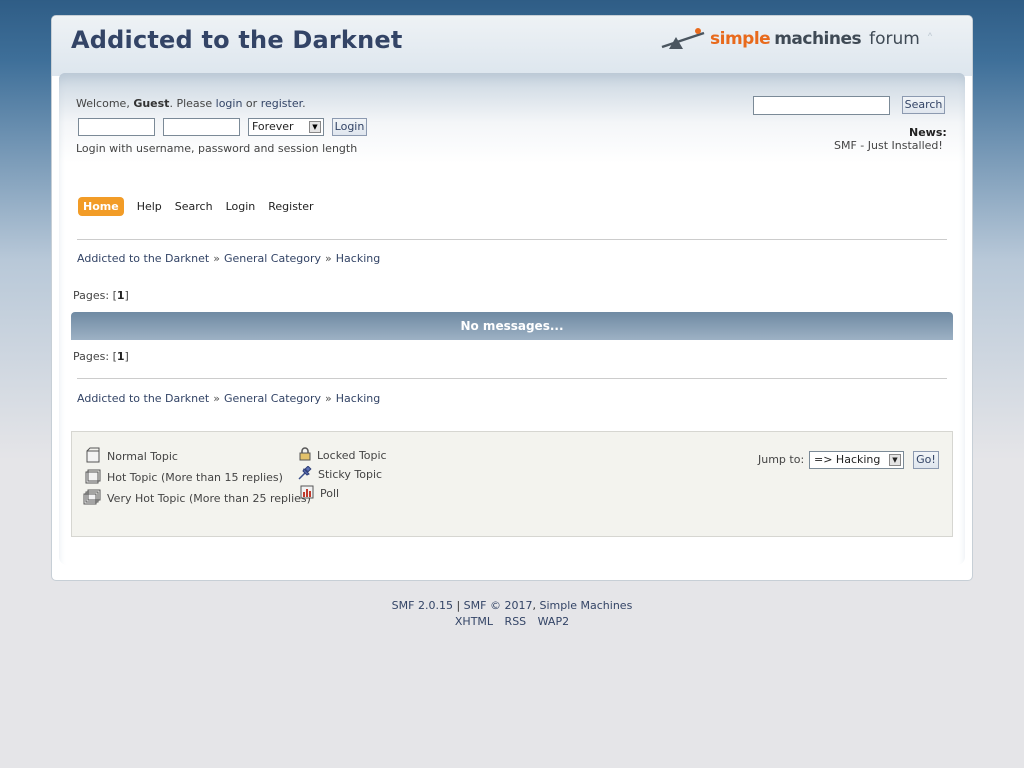 The image size is (1024, 768). Describe the element at coordinates (194, 206) in the screenshot. I see `menu-item-search: Search` at that location.